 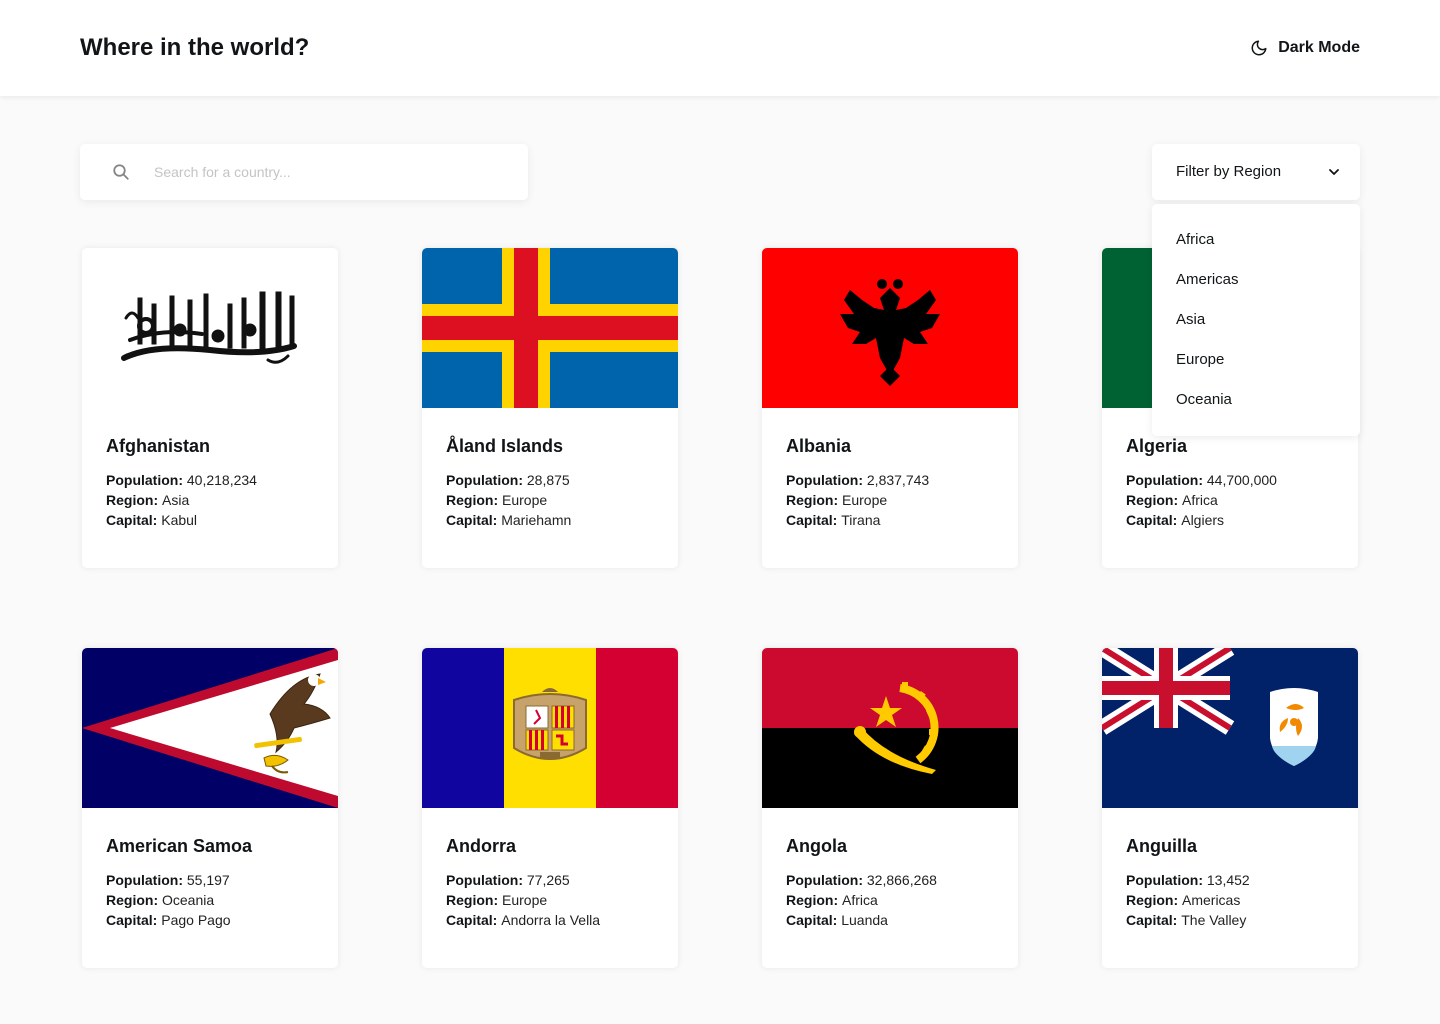 What do you see at coordinates (221, 480) in the screenshot?
I see `population-value: 40,218,234` at bounding box center [221, 480].